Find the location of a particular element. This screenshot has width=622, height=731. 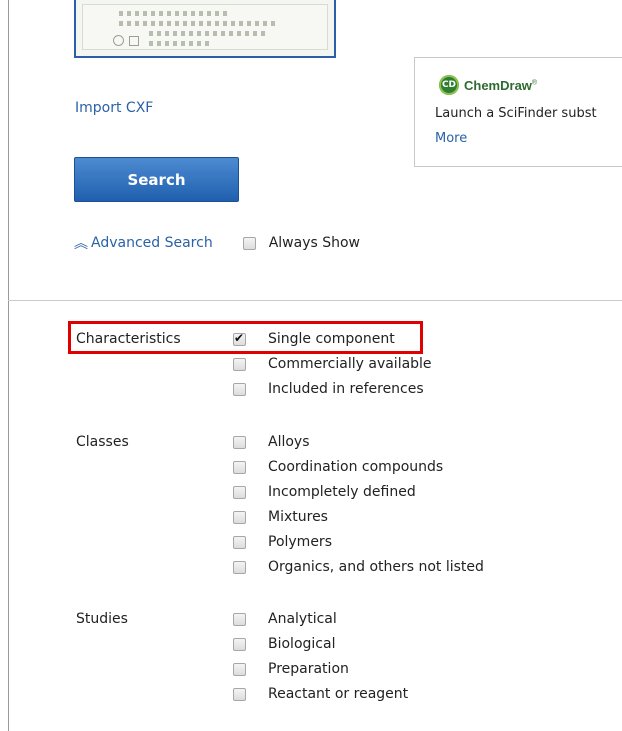

checkbox-included-in-references is located at coordinates (239, 389).